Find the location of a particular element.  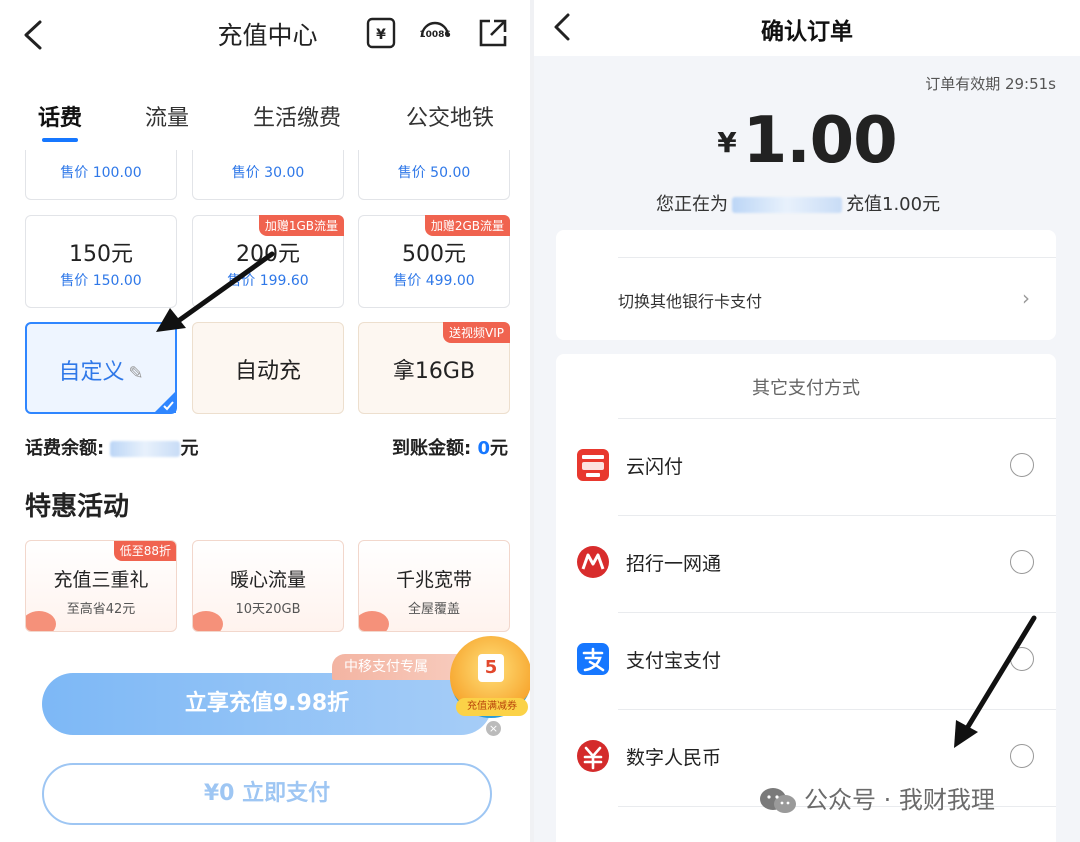

amount-label: 150元 is located at coordinates (101, 254).